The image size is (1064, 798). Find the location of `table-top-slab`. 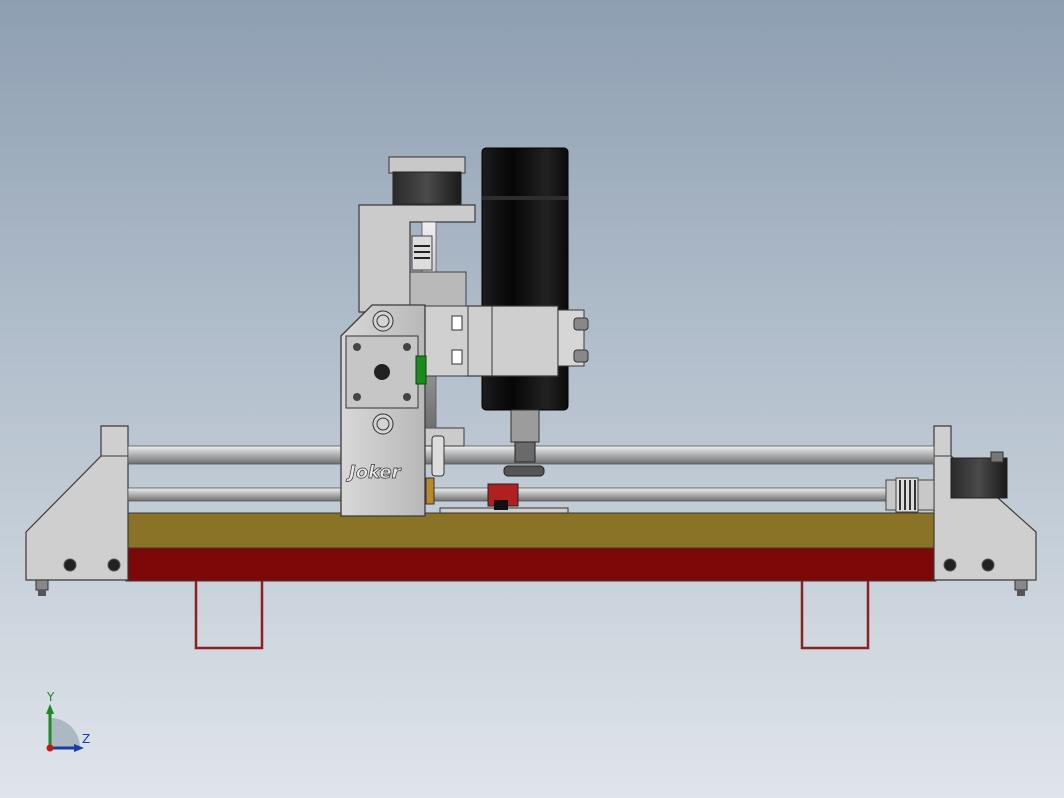

table-top-slab is located at coordinates (531, 530).